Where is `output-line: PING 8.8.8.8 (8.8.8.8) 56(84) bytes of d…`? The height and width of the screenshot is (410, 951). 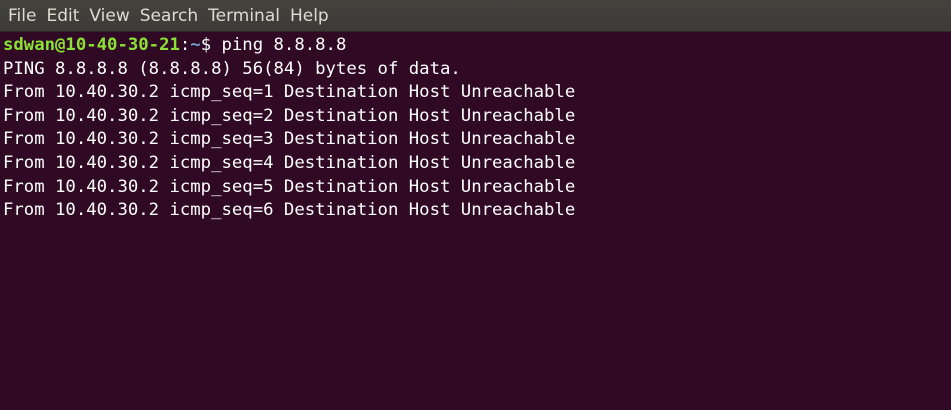
output-line: PING 8.8.8.8 (8.8.8.8) 56(84) bytes of d… is located at coordinates (232, 68).